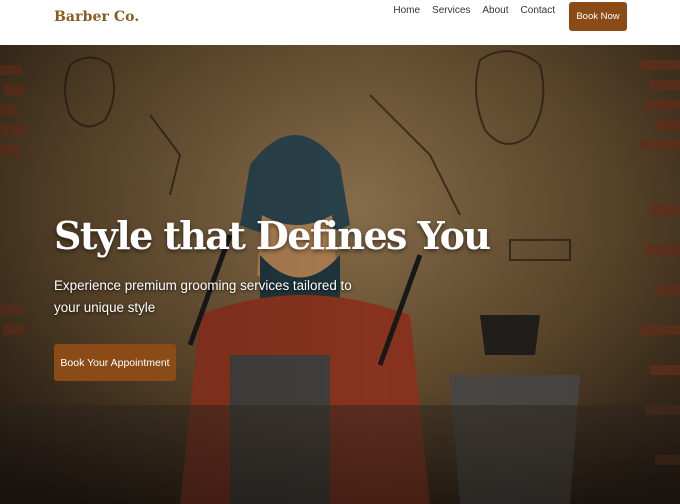 This screenshot has height=504, width=680. I want to click on nav-services-link: Services, so click(451, 11).